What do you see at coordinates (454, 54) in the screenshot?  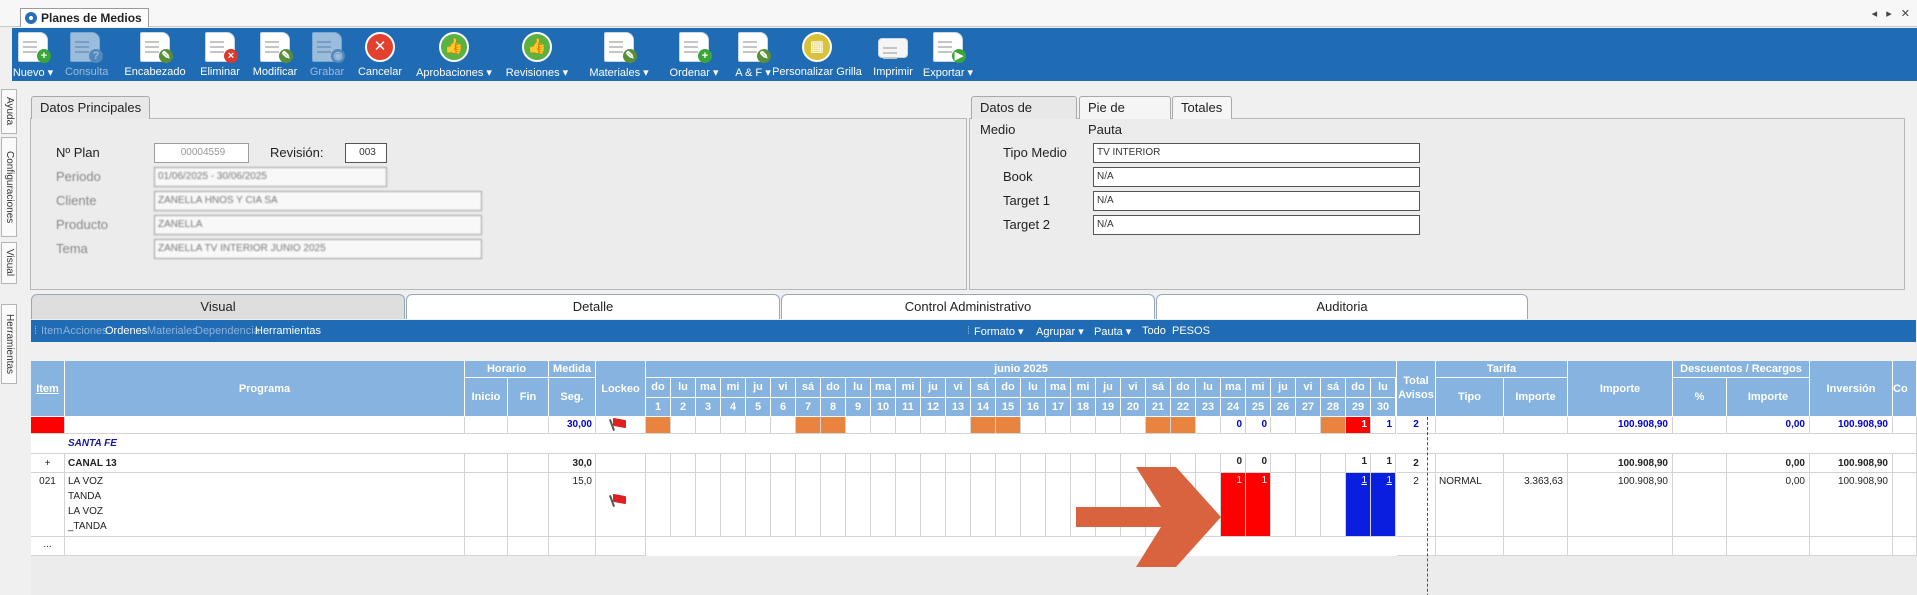 I see `aprobaciones-button: 👍 Aprobaciones ▾` at bounding box center [454, 54].